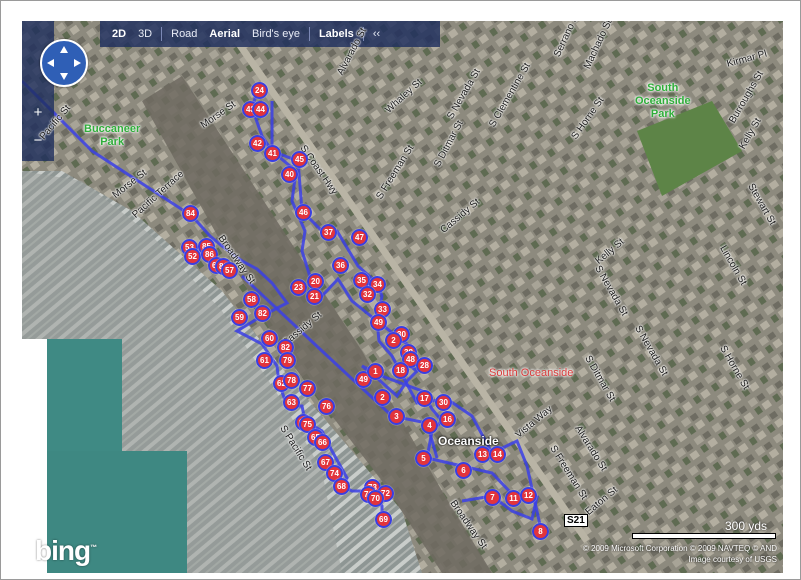 This screenshot has height=580, width=801. Describe the element at coordinates (184, 34) in the screenshot. I see `view-road-button: Road` at that location.